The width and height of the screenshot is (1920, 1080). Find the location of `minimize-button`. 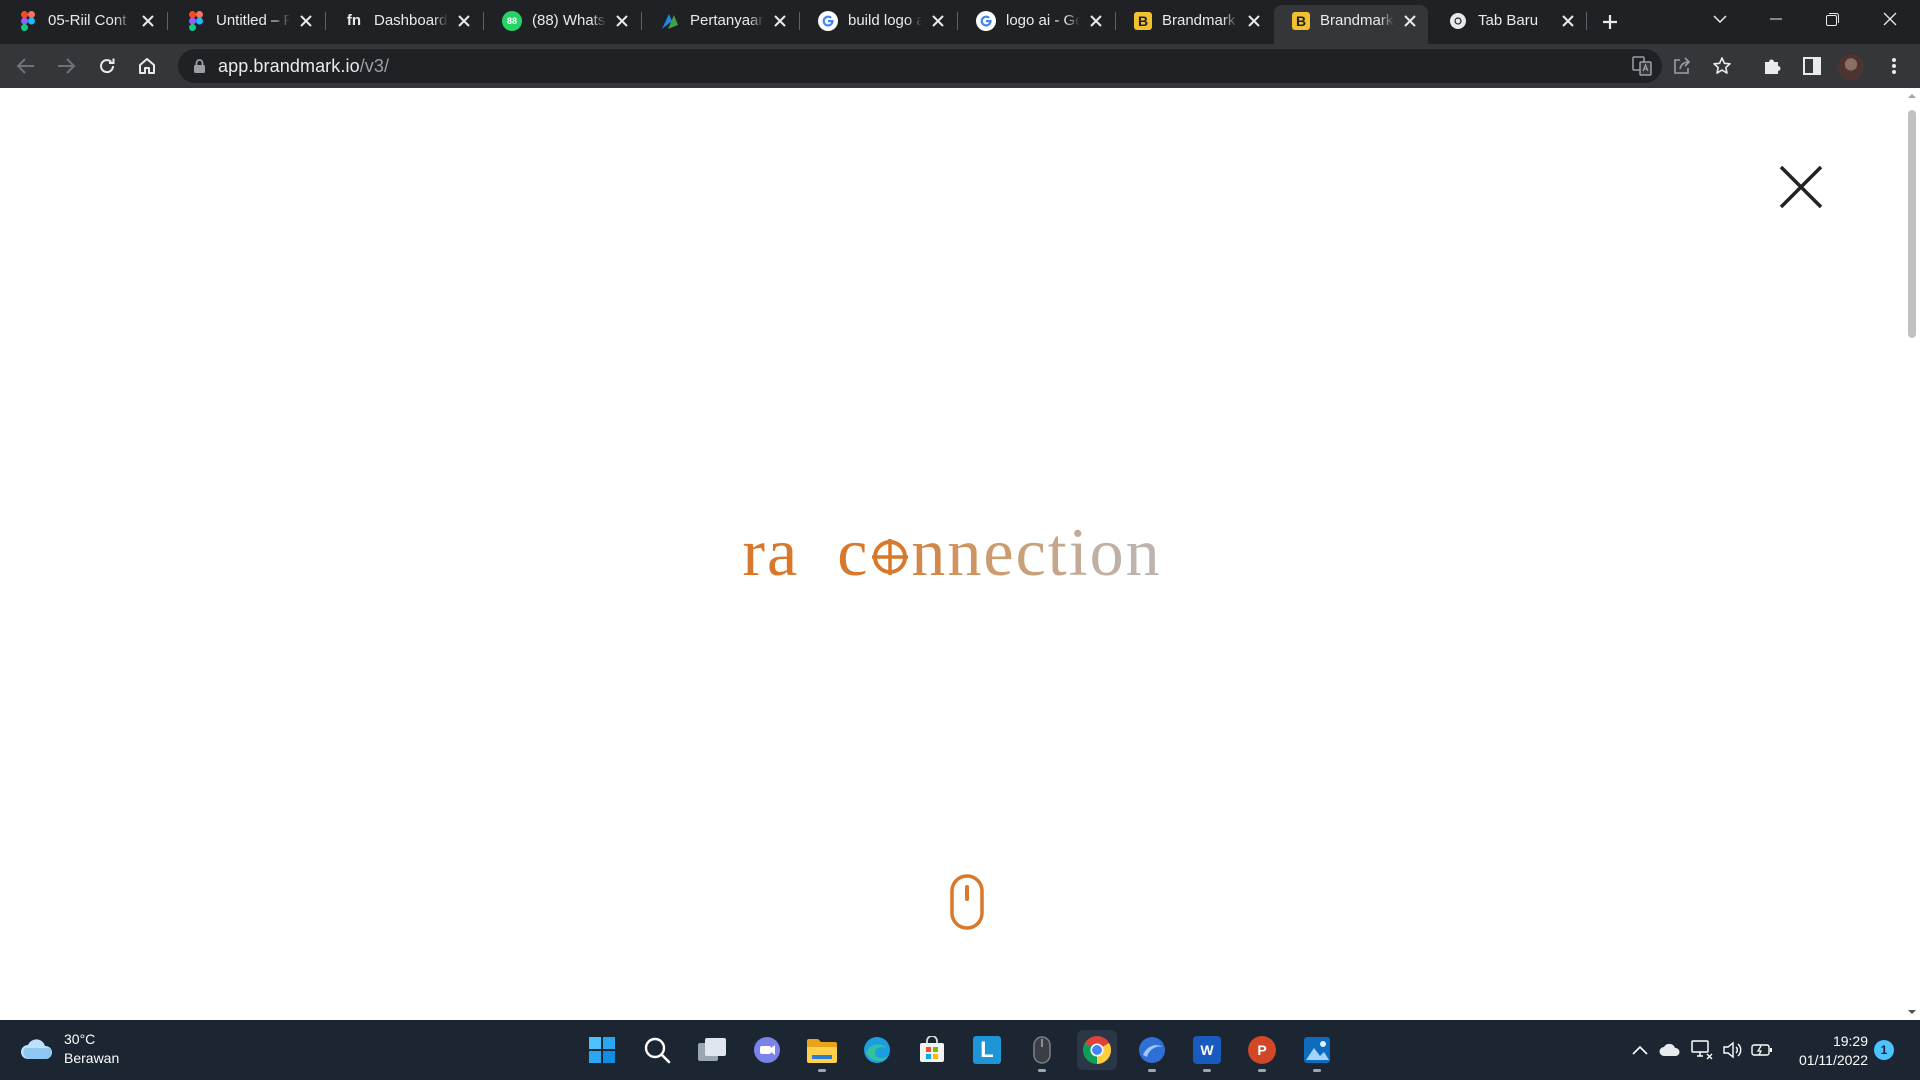

minimize-button is located at coordinates (1776, 19).